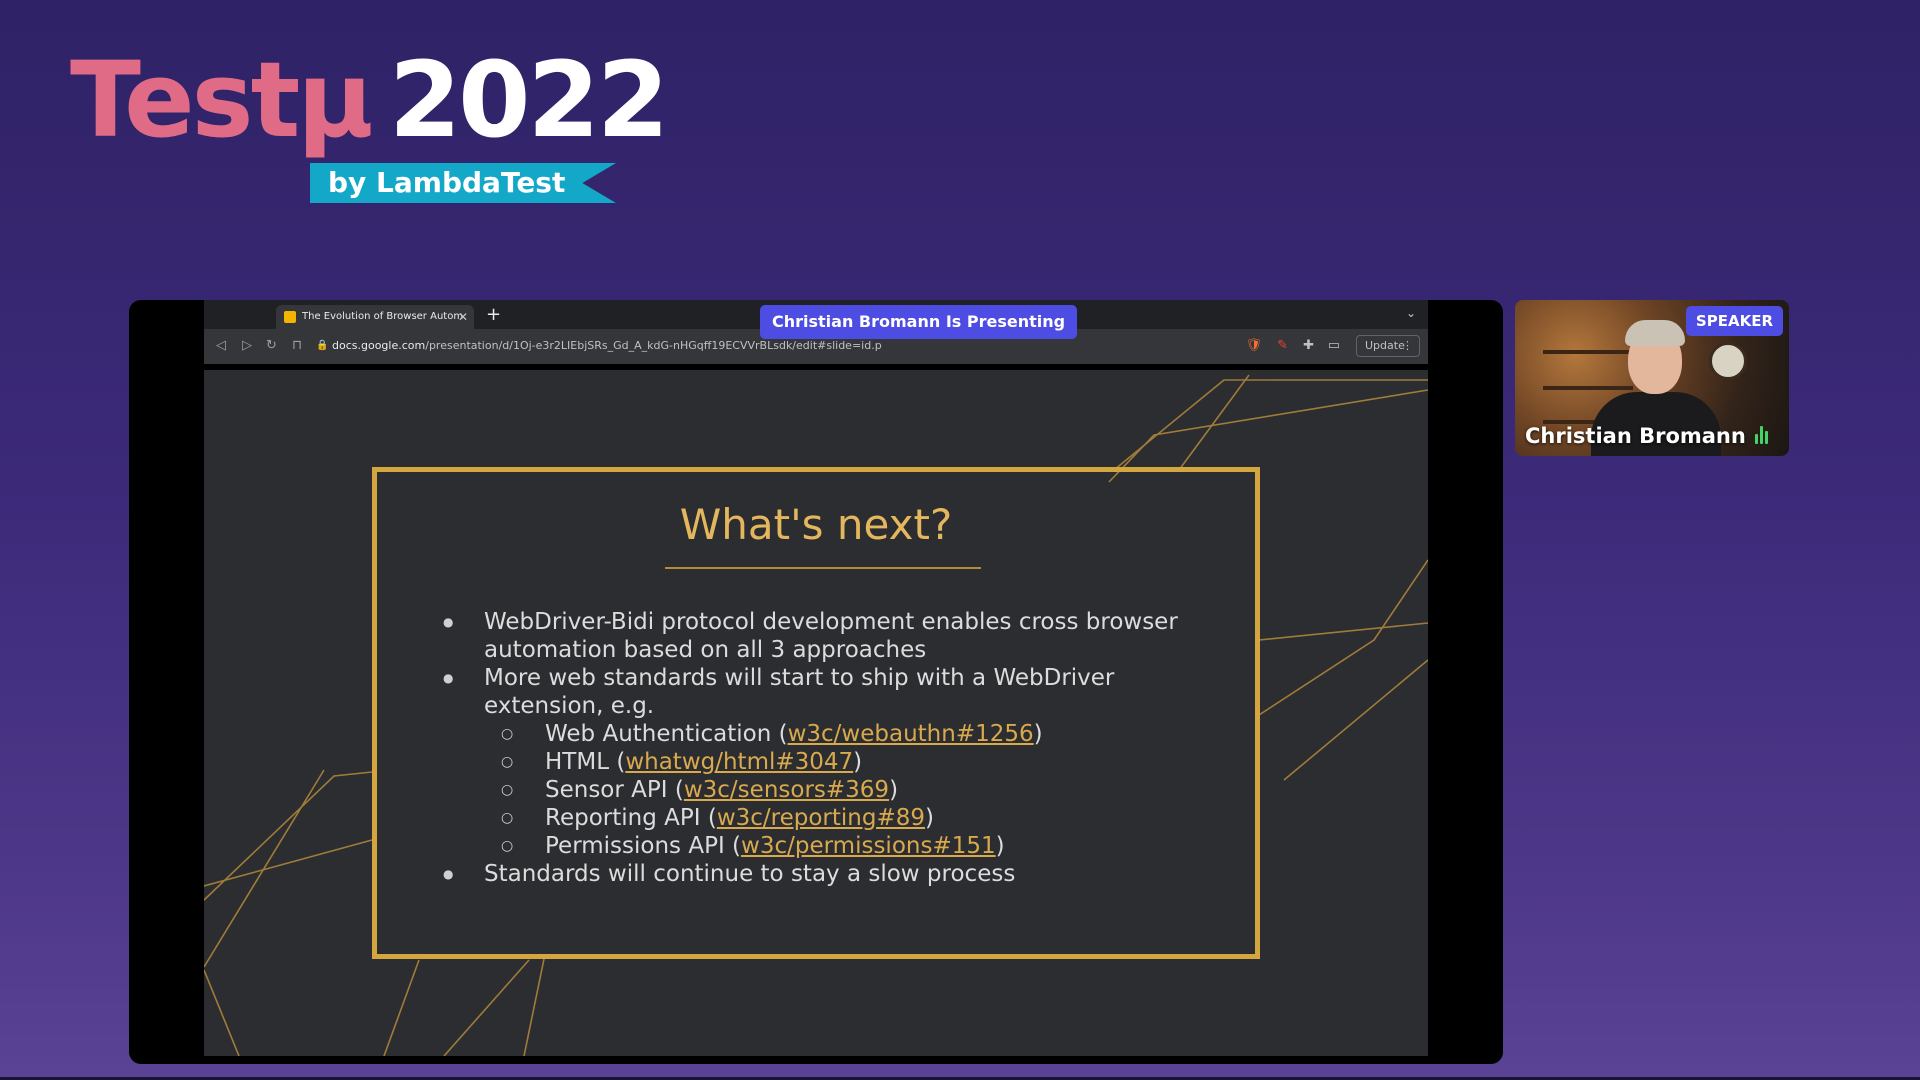 The image size is (1920, 1080). Describe the element at coordinates (297, 346) in the screenshot. I see `bookmark-icon: ⊓` at that location.